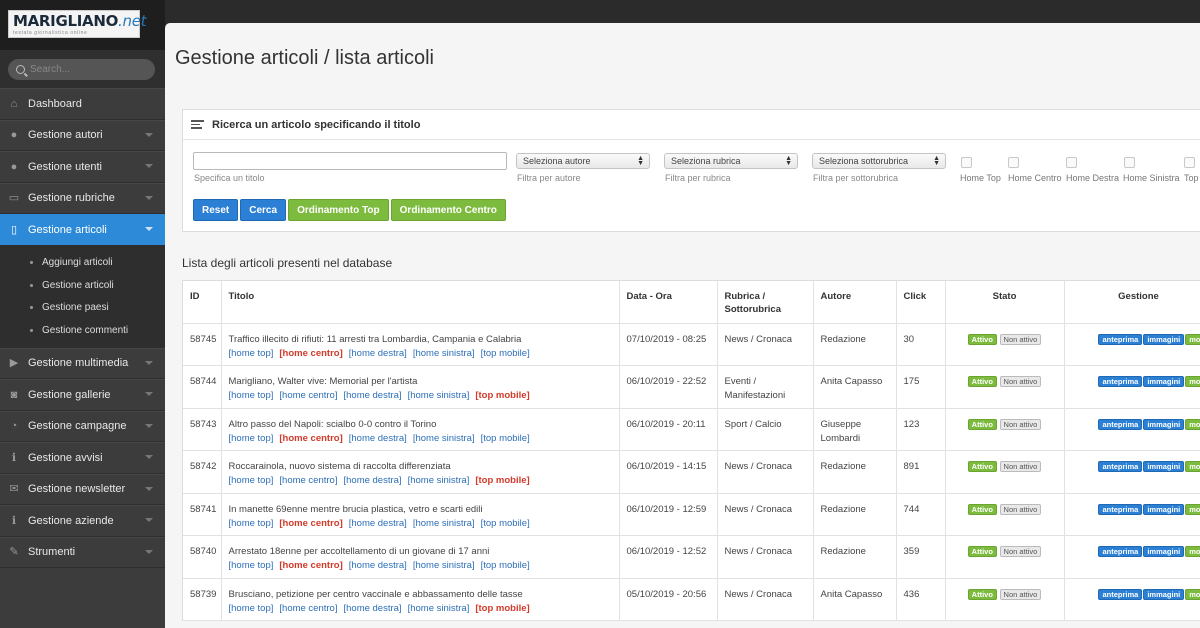 Image resolution: width=1200 pixels, height=628 pixels. I want to click on col-header-autore: Autore, so click(855, 302).